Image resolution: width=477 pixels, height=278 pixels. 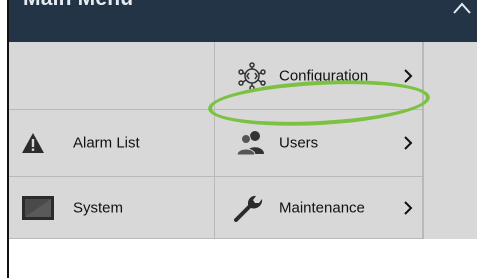 I want to click on empty-tile, so click(x=112, y=76).